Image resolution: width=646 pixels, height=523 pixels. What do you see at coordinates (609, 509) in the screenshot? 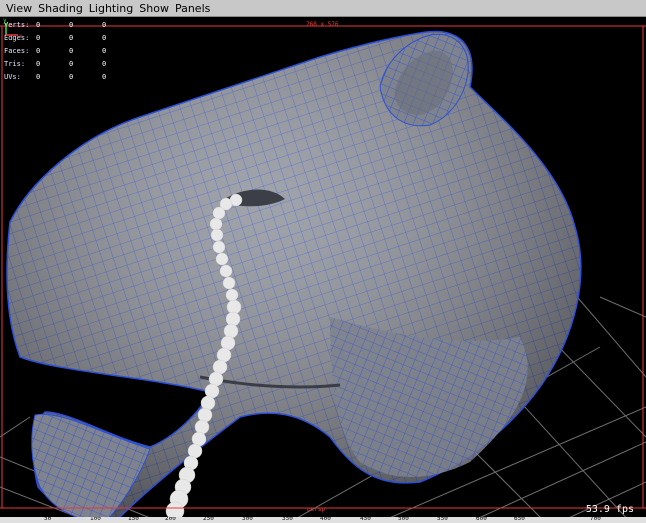
I see `fps-readout: 53.9 fps` at bounding box center [609, 509].